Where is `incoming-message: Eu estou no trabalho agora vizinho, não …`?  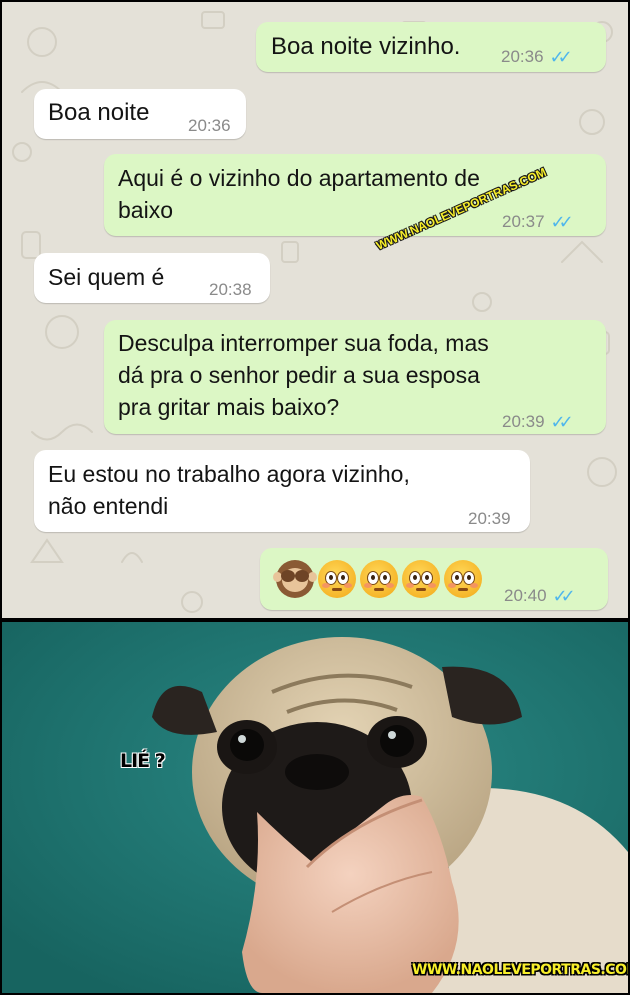 incoming-message: Eu estou no trabalho agora vizinho, não … is located at coordinates (282, 491).